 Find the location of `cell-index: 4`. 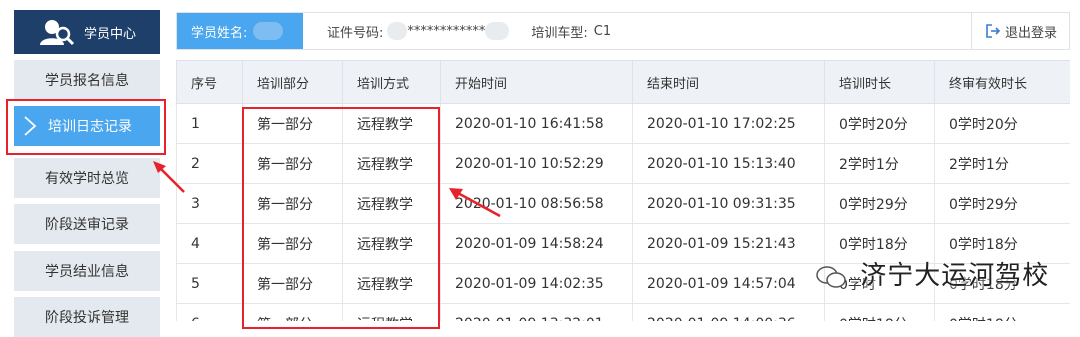

cell-index: 4 is located at coordinates (209, 243).